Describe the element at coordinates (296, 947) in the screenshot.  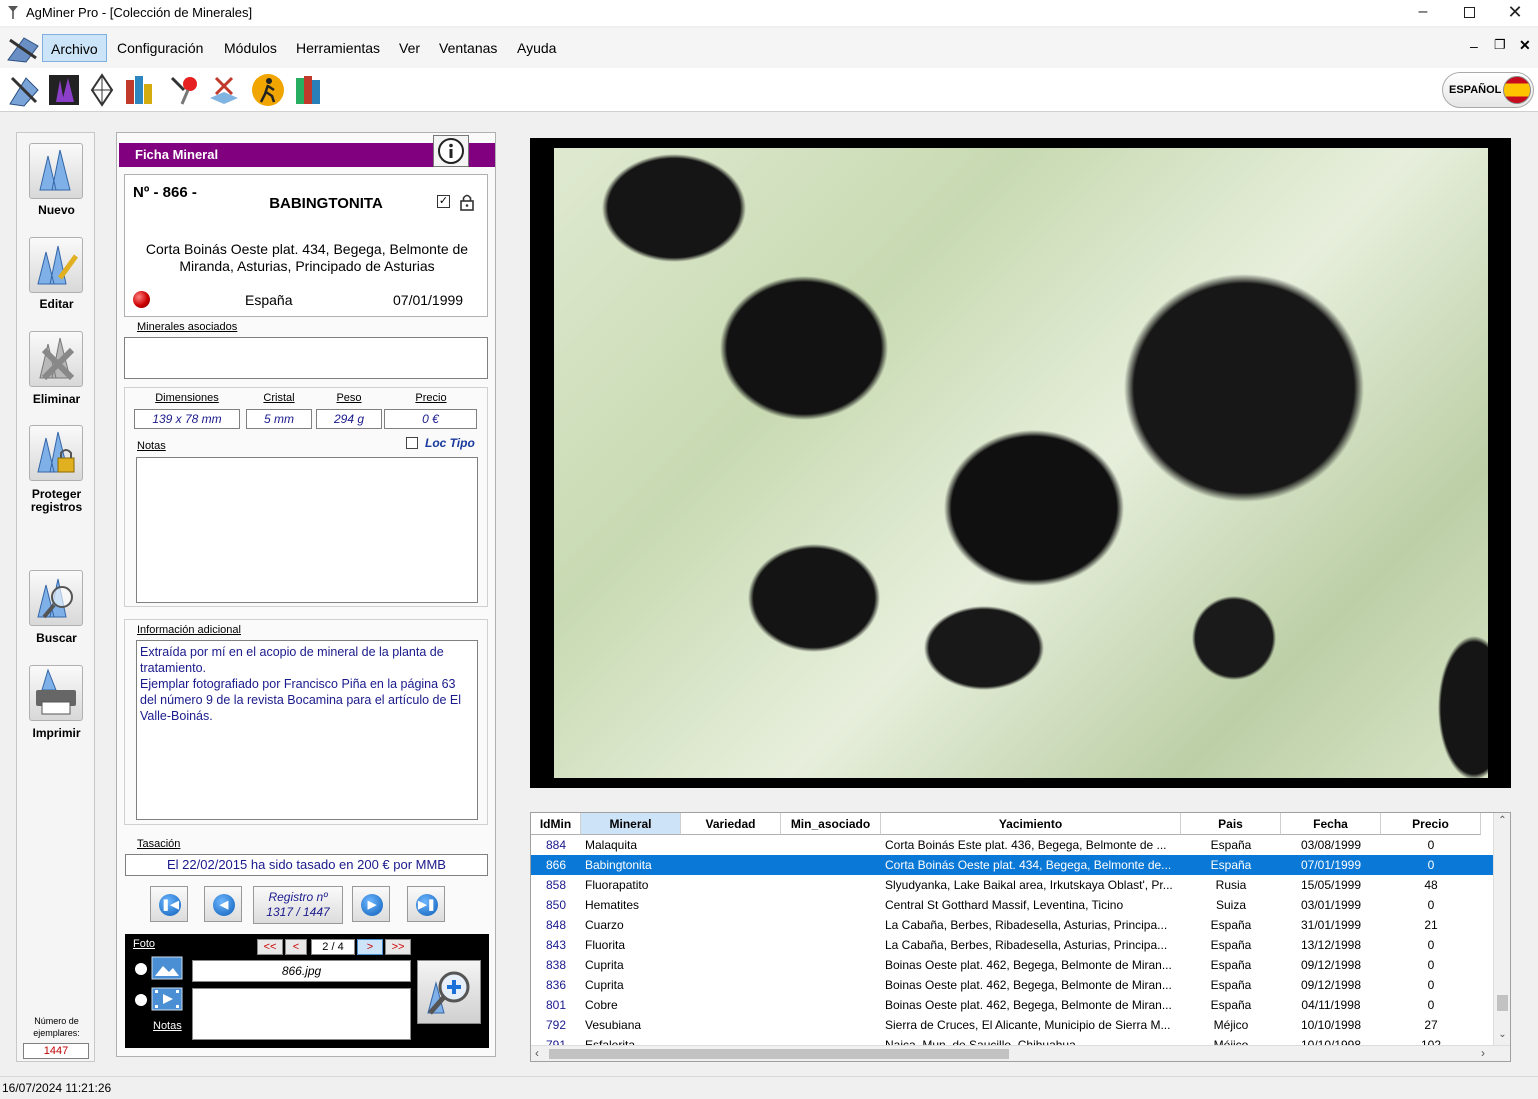
I see `photo-prev-button: <` at that location.